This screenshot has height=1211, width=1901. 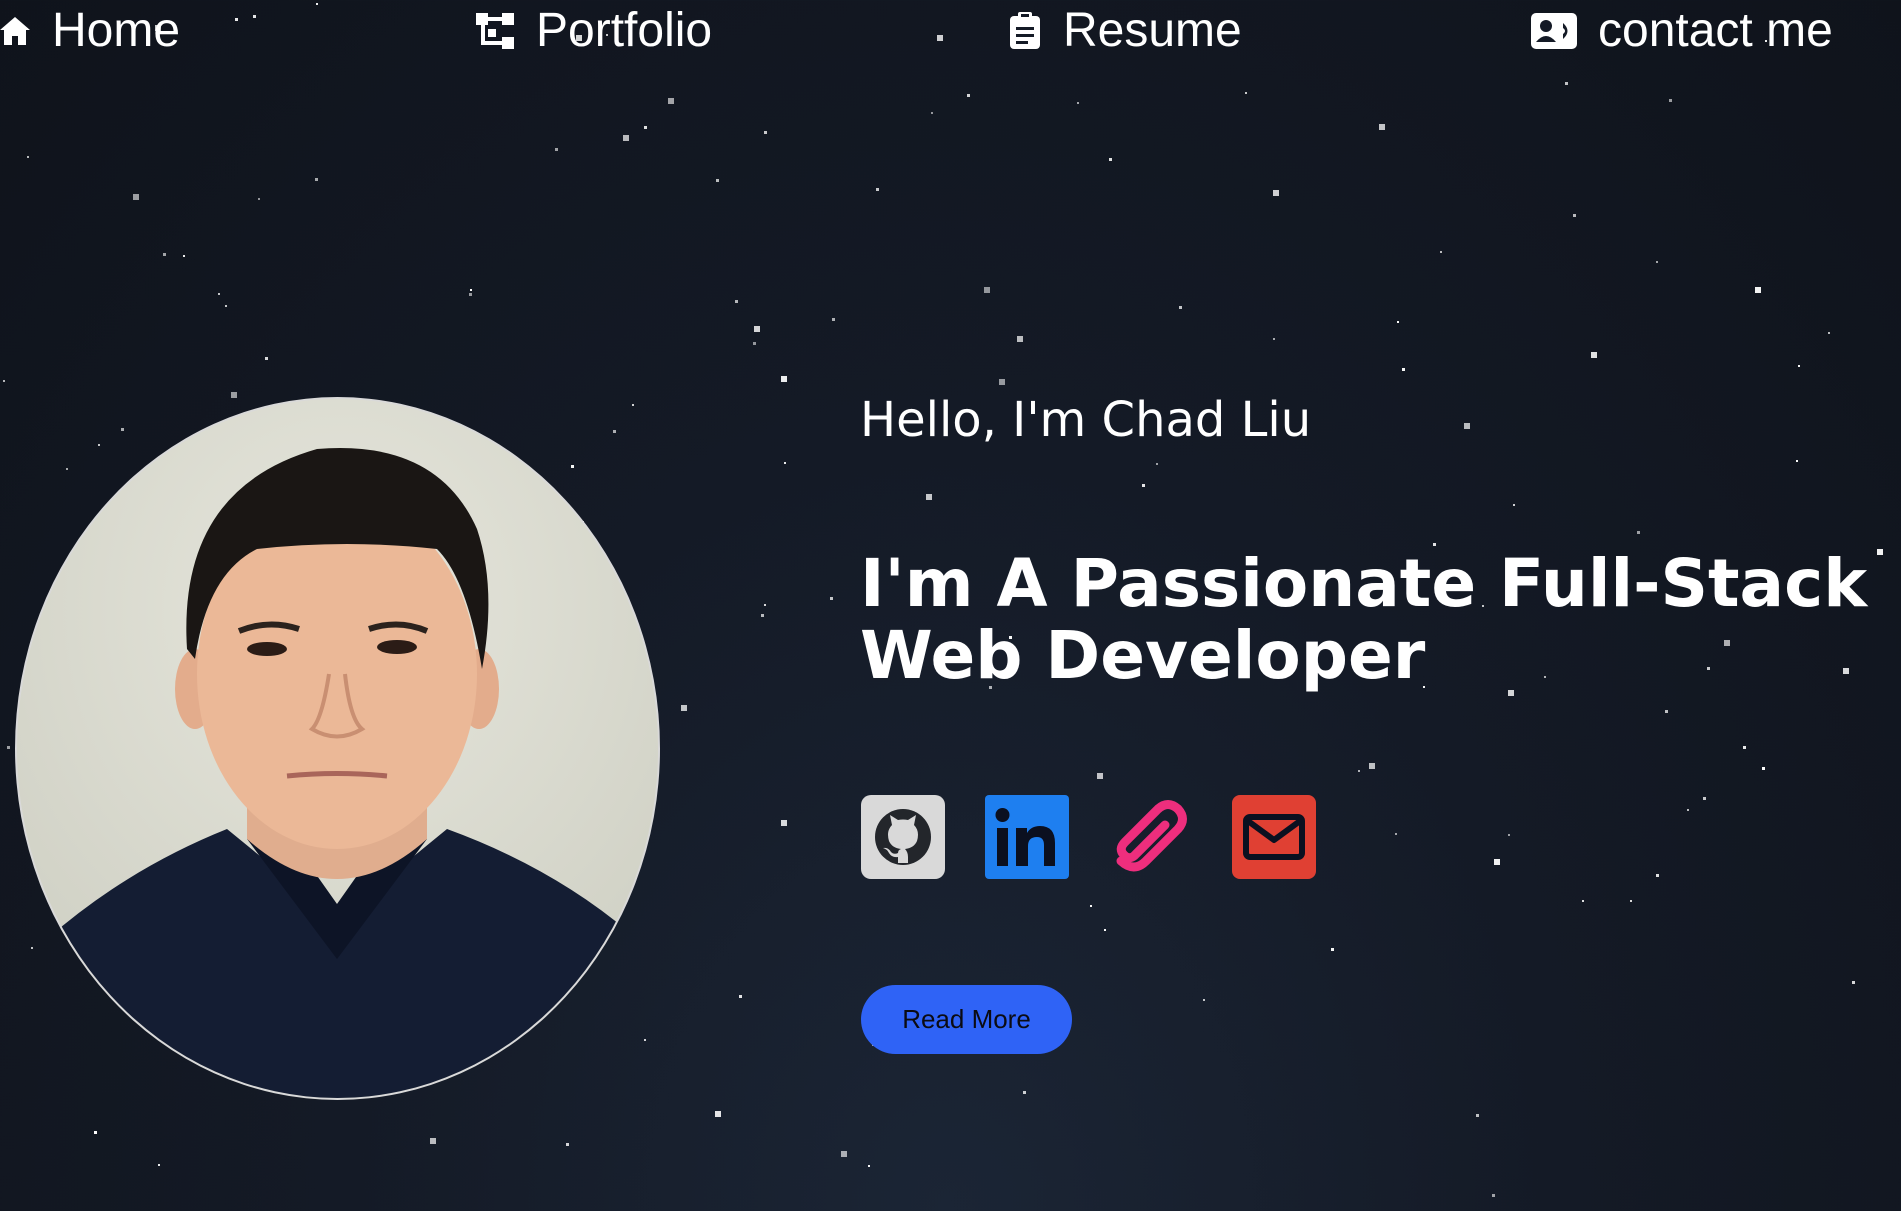 What do you see at coordinates (1025, 30) in the screenshot?
I see `clipboard-icon` at bounding box center [1025, 30].